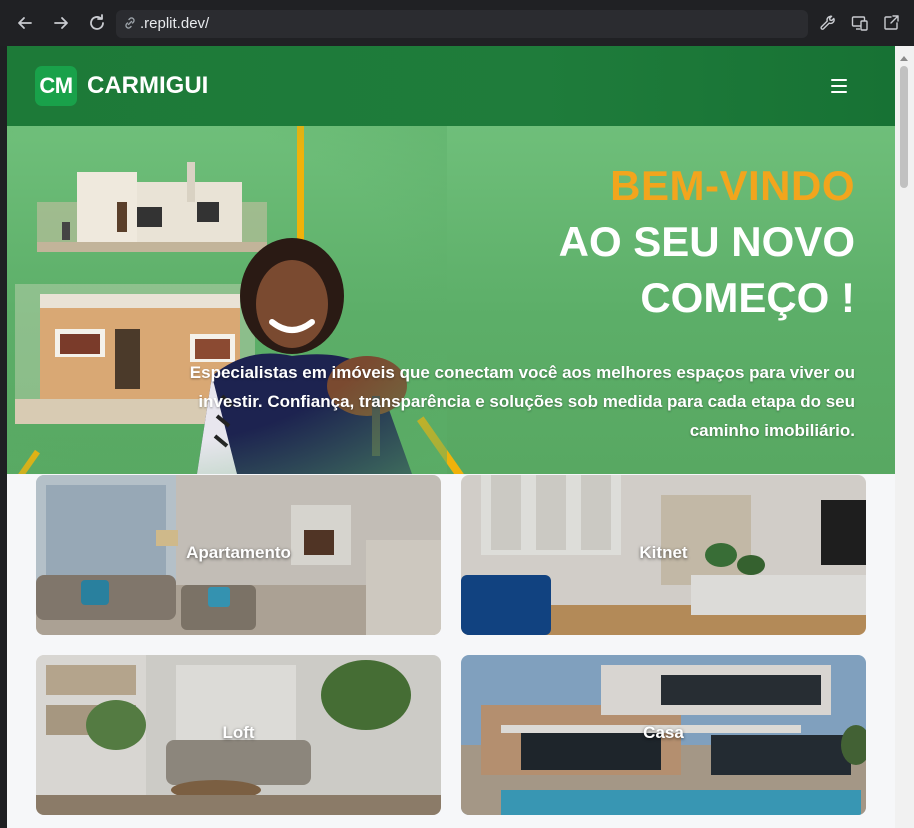 The image size is (914, 828). Describe the element at coordinates (451, 86) in the screenshot. I see `site-header: CM CARMIGUI` at that location.